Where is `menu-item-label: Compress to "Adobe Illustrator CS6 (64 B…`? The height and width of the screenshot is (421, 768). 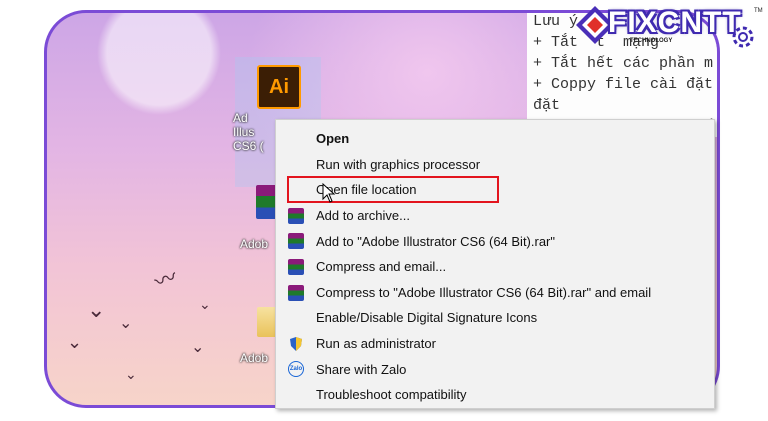
menu-item-label: Compress to "Adobe Illustrator CS6 (64 B… is located at coordinates (484, 292).